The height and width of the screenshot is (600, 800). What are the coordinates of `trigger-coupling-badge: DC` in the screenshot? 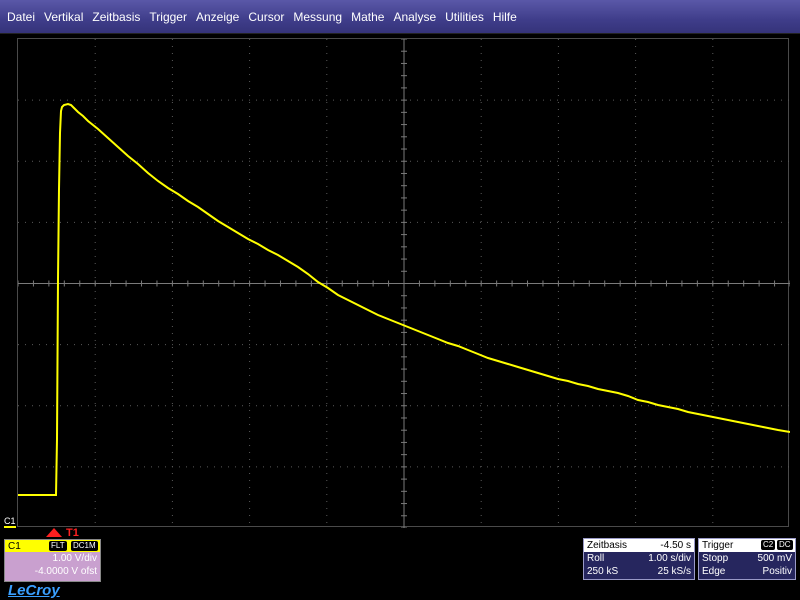 It's located at (785, 545).